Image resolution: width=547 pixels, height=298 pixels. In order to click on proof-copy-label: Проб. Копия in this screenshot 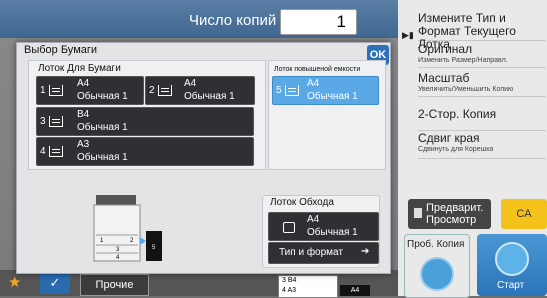, I will do `click(436, 244)`.